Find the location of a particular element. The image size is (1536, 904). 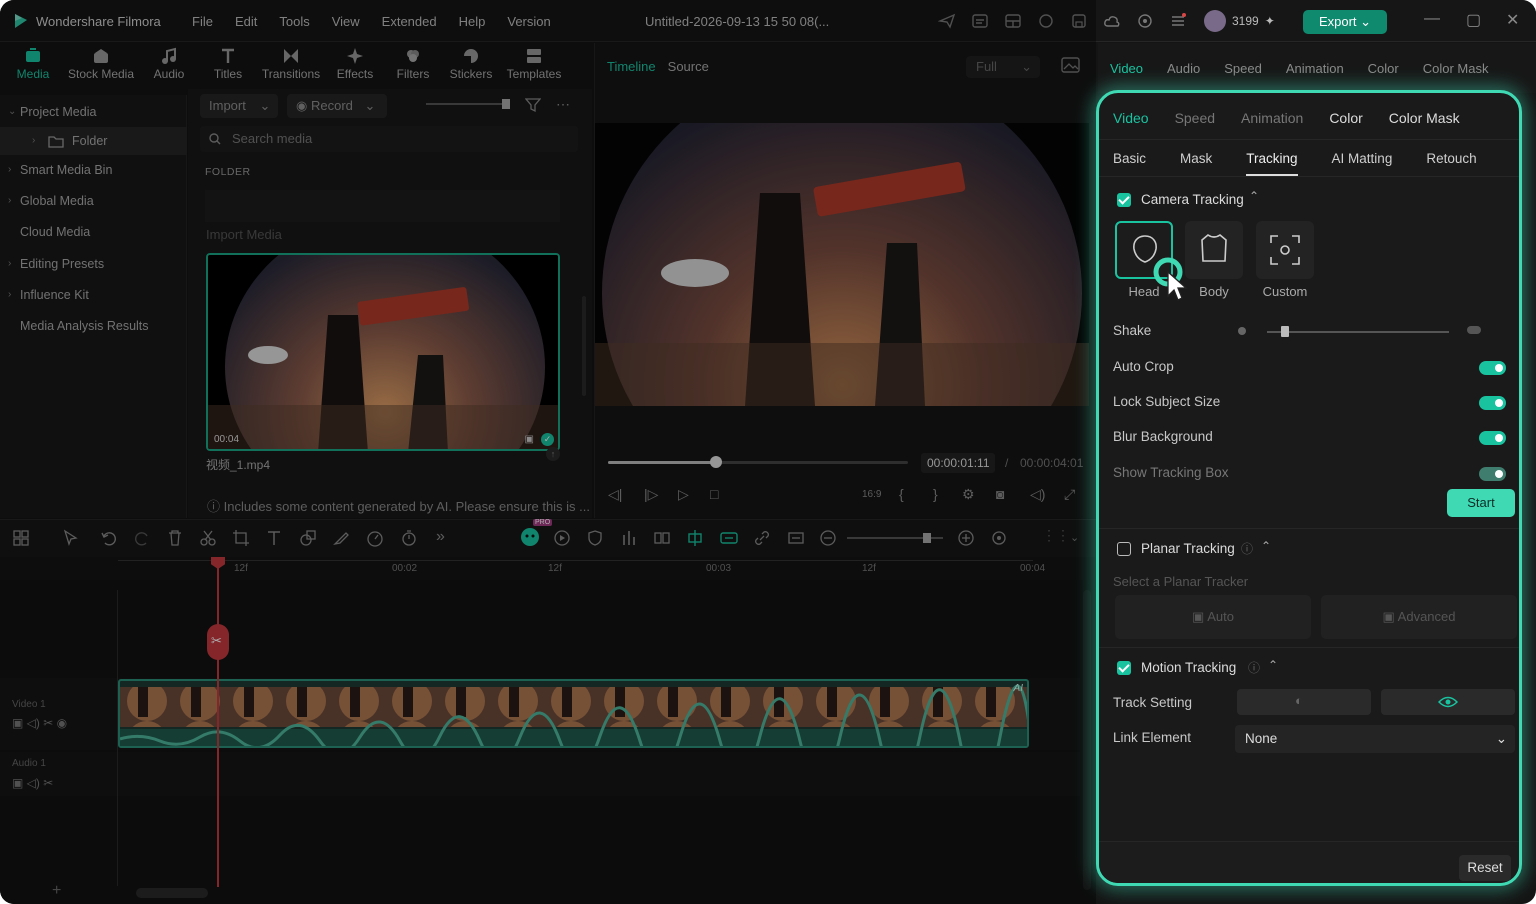

sidebar-item-cloud-media: Cloud Media is located at coordinates (93, 232).